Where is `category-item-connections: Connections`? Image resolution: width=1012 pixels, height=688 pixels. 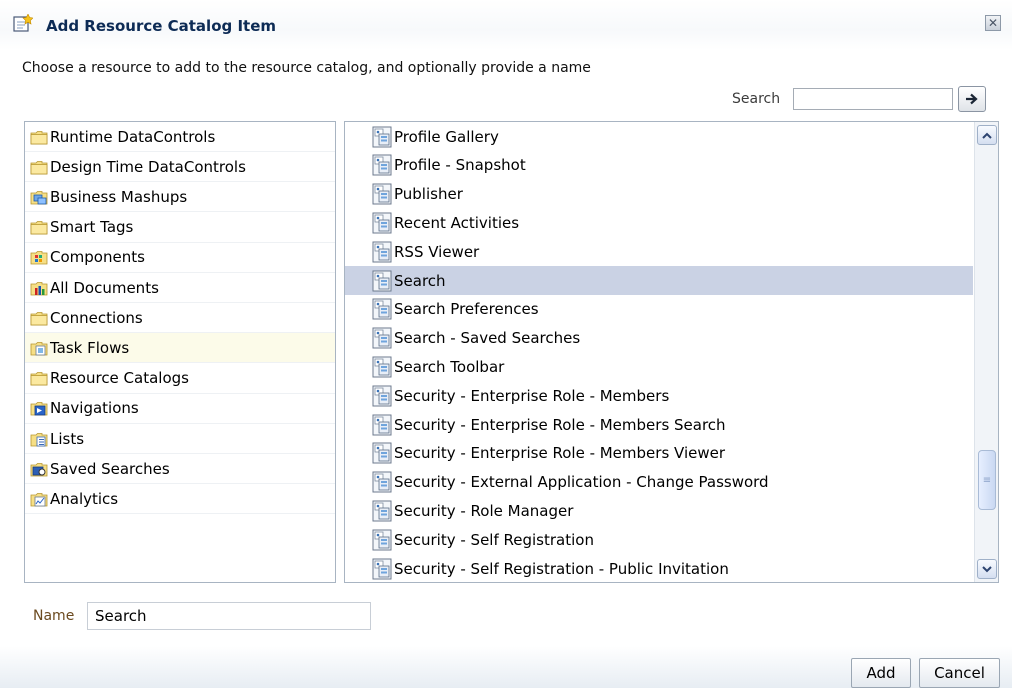 category-item-connections: Connections is located at coordinates (180, 318).